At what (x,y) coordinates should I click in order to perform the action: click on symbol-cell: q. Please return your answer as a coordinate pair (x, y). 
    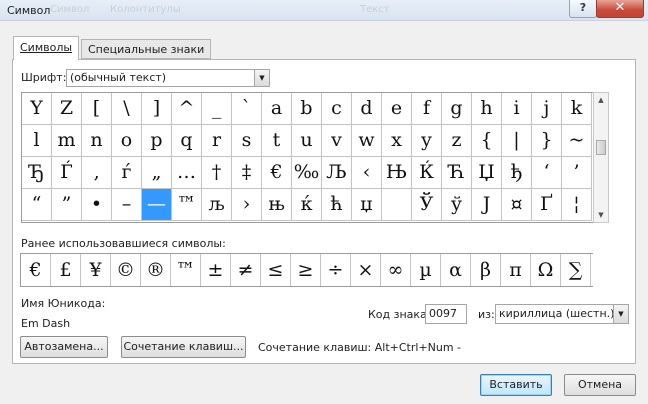
    Looking at the image, I should click on (187, 141).